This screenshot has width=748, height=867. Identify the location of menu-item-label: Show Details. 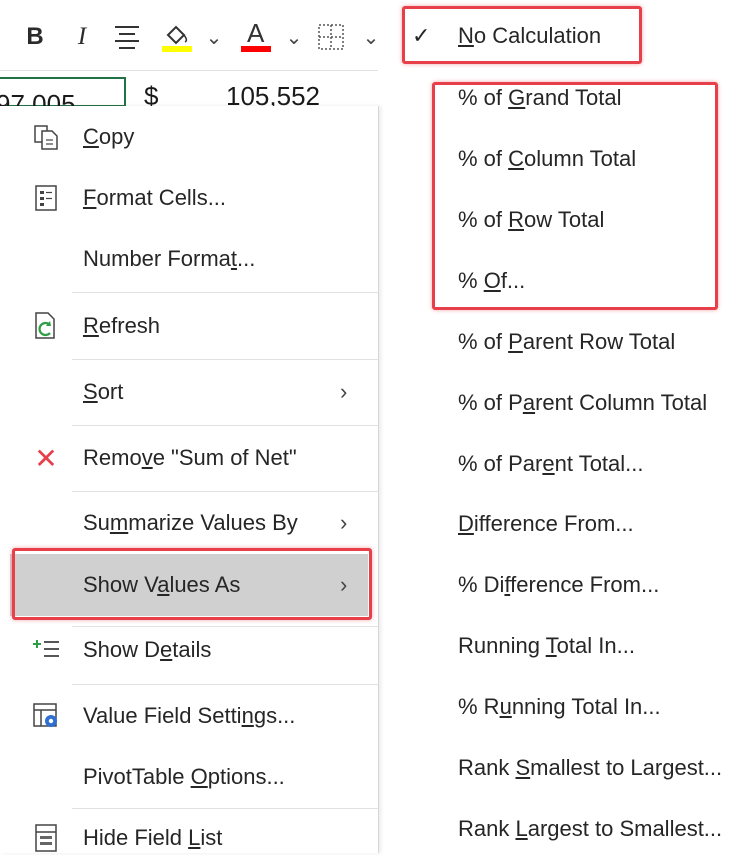
(147, 649).